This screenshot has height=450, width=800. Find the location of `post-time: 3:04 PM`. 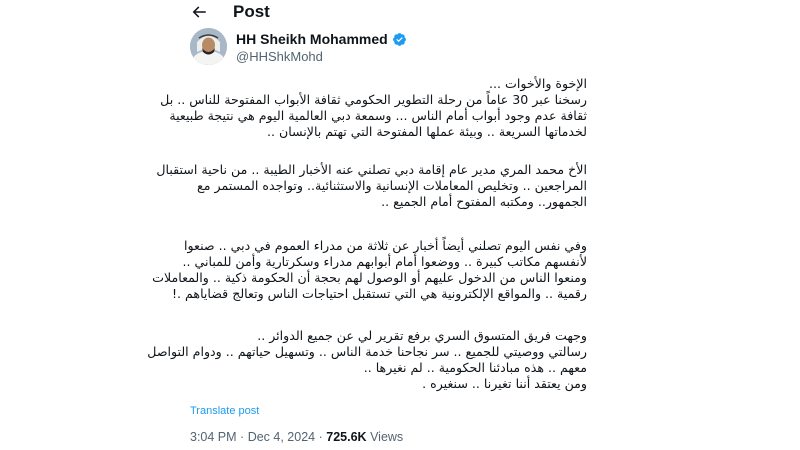

post-time: 3:04 PM is located at coordinates (213, 437).